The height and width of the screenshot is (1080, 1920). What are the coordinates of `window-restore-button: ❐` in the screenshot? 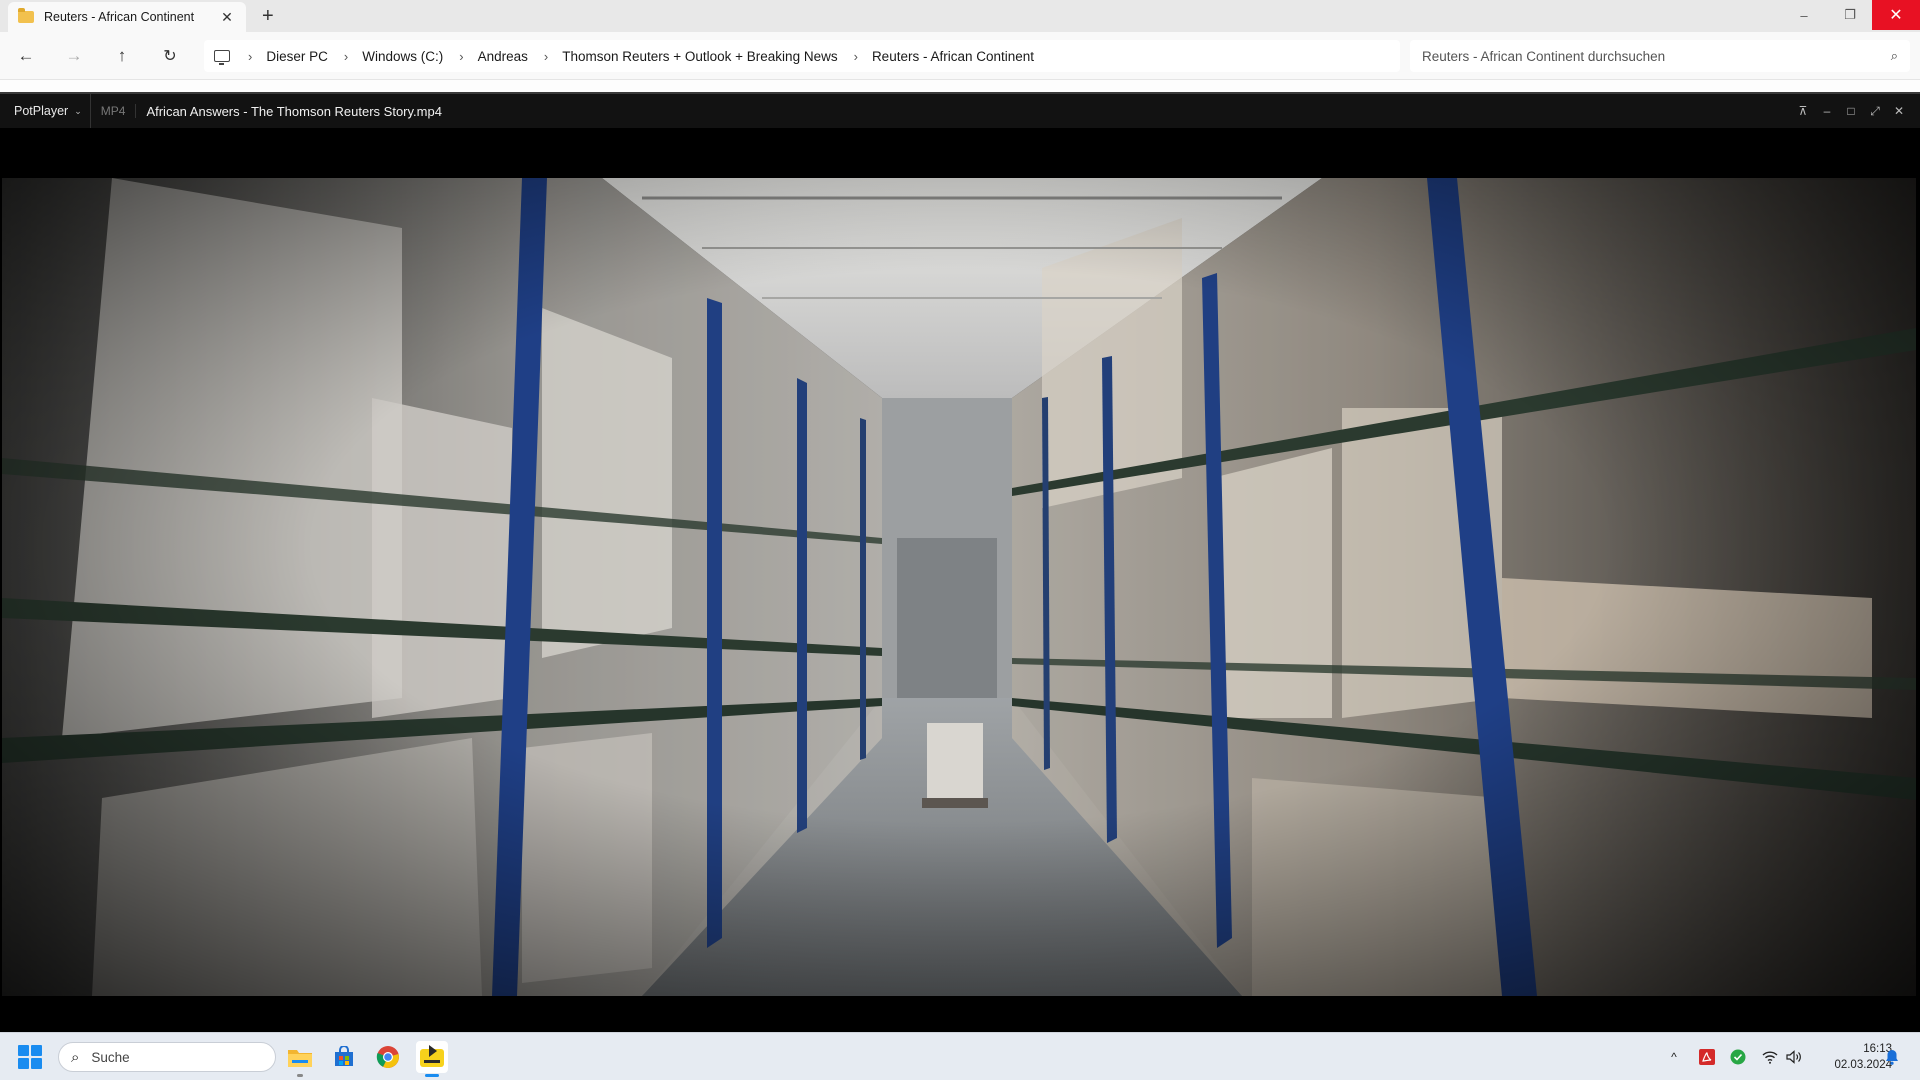 It's located at (1850, 15).